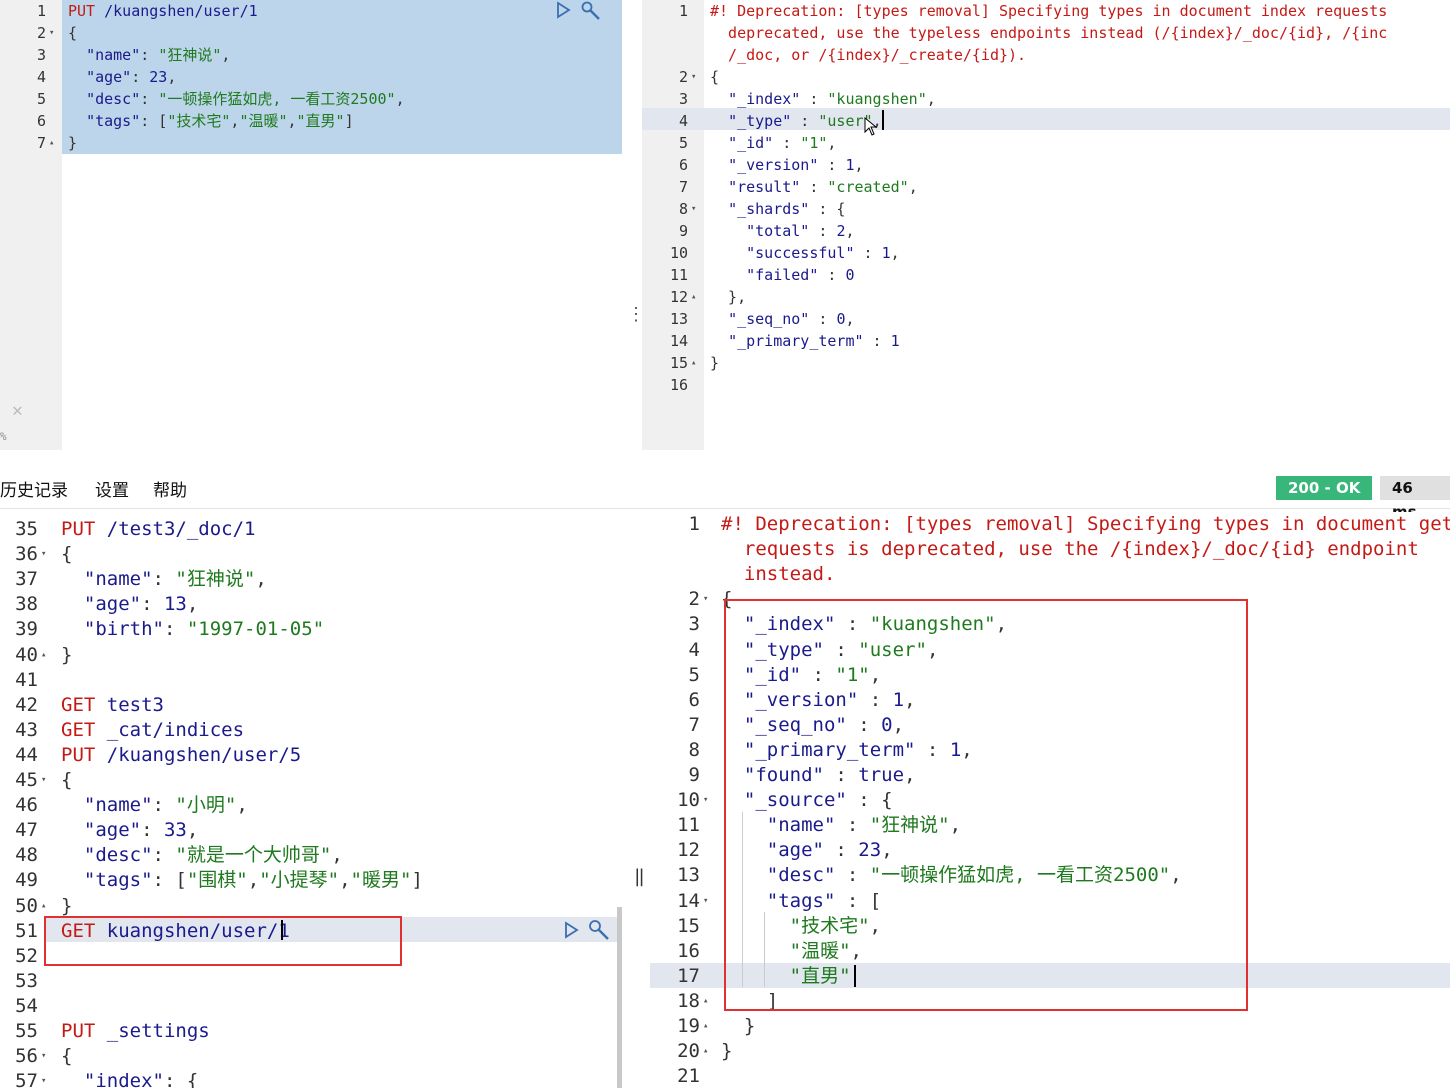  I want to click on code-line: "name": "小明",, so click(154, 805).